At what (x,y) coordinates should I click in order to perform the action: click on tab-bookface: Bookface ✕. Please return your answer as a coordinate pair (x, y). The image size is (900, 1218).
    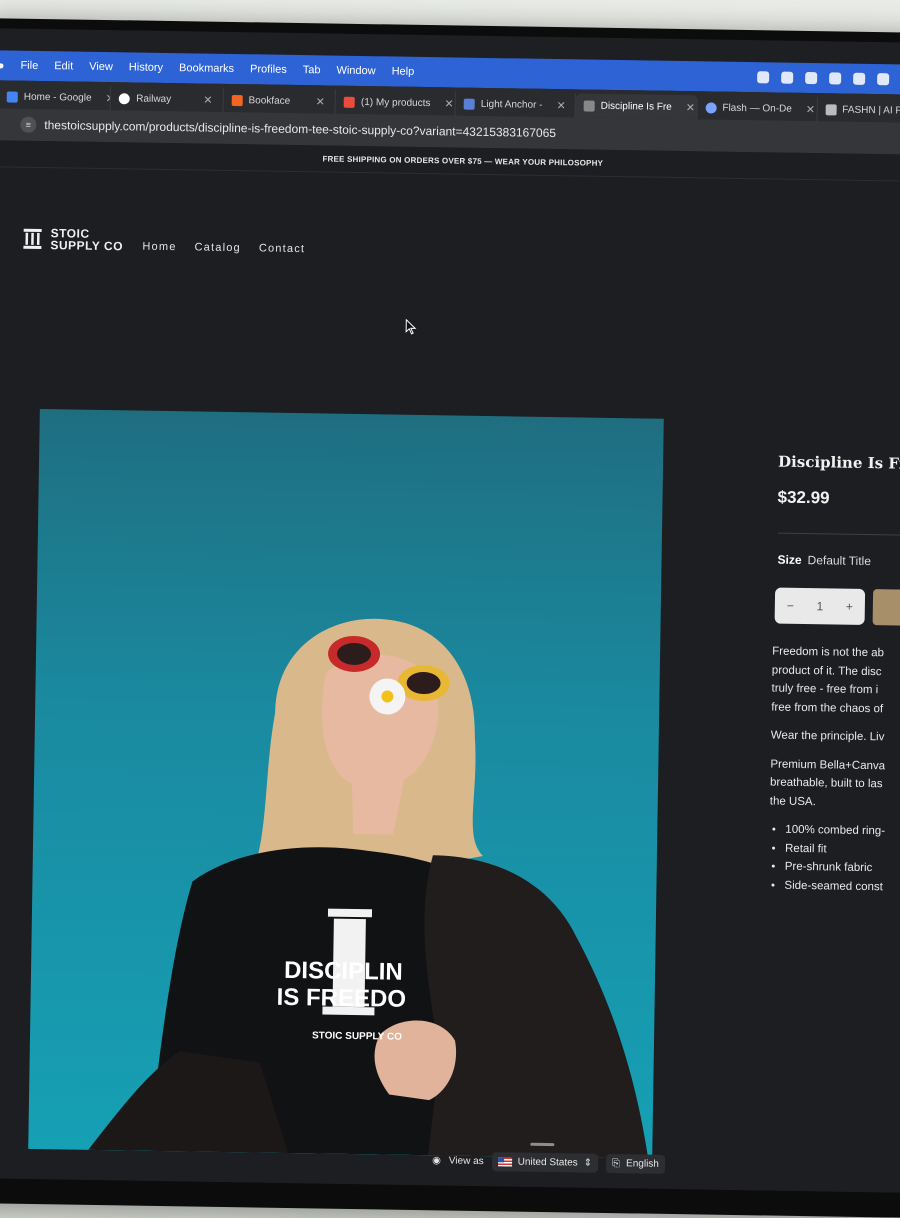
    Looking at the image, I should click on (280, 100).